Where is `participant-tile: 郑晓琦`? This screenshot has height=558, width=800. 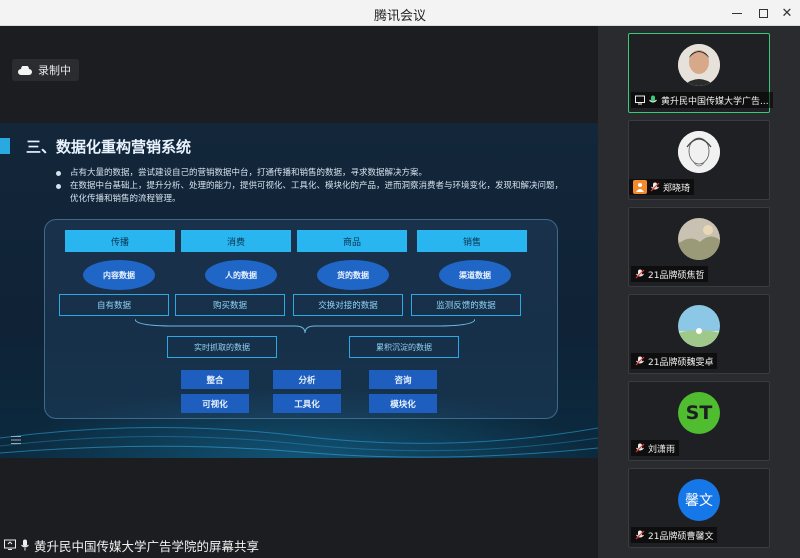 participant-tile: 郑晓琦 is located at coordinates (699, 160).